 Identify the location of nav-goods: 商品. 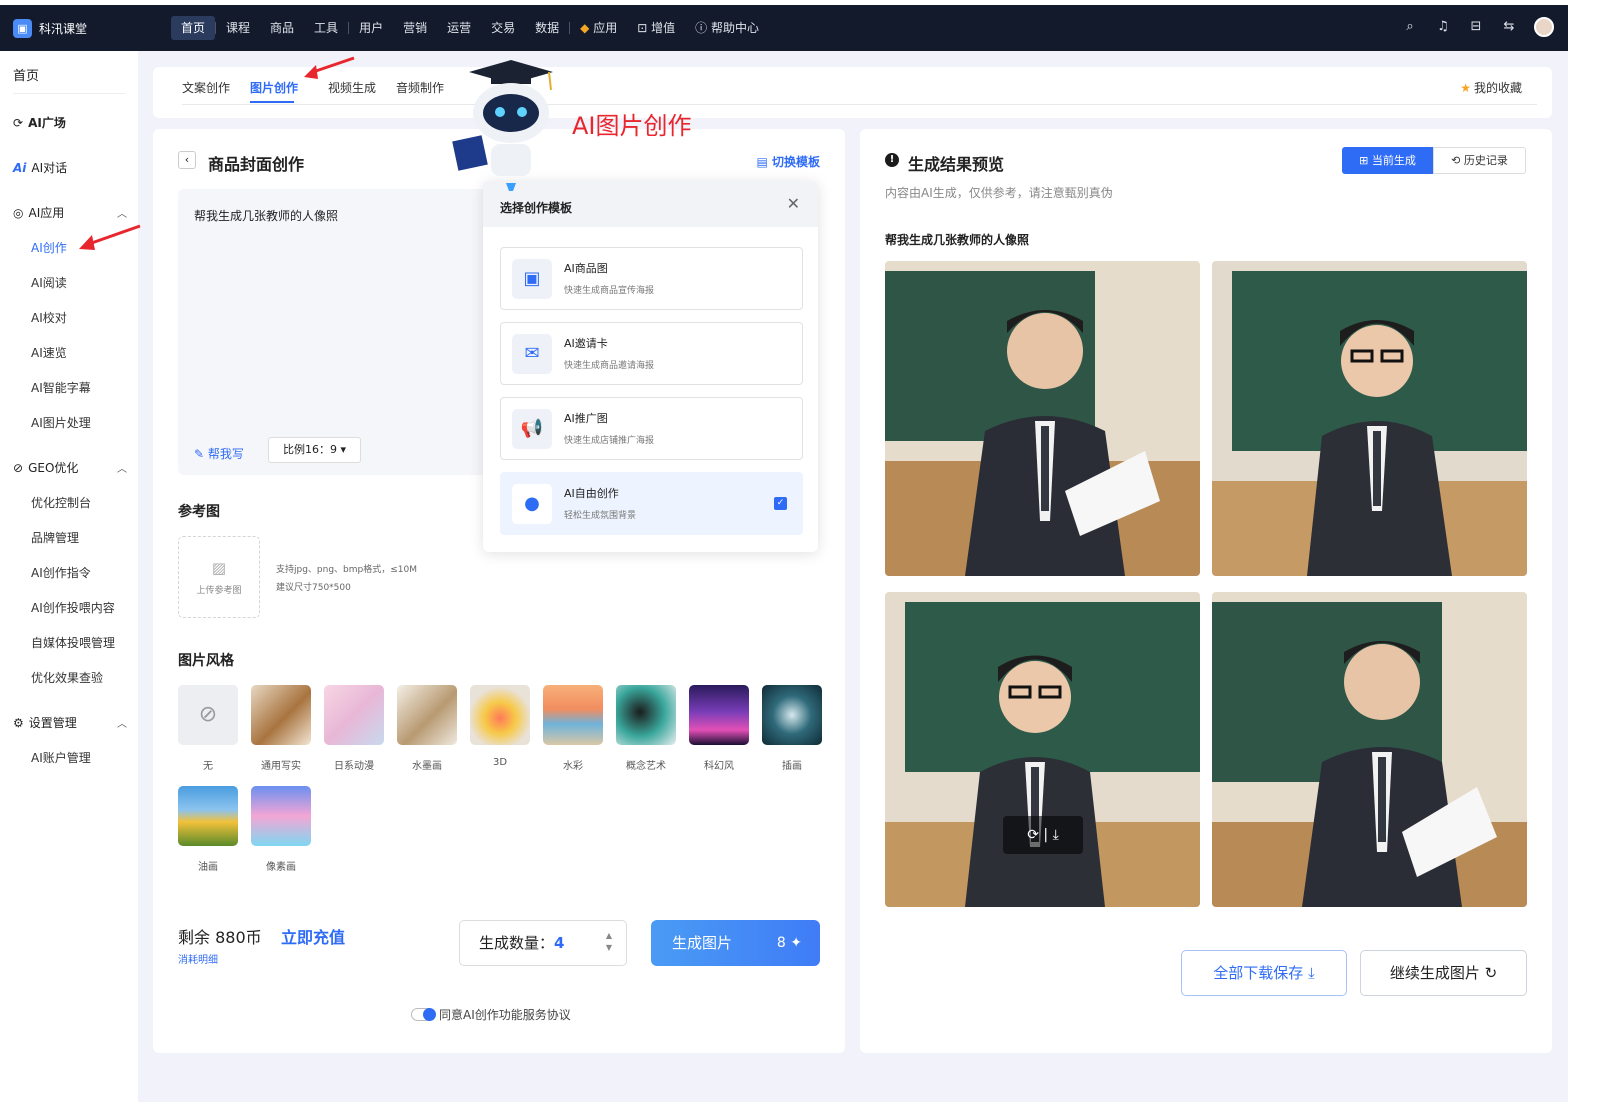
(282, 28).